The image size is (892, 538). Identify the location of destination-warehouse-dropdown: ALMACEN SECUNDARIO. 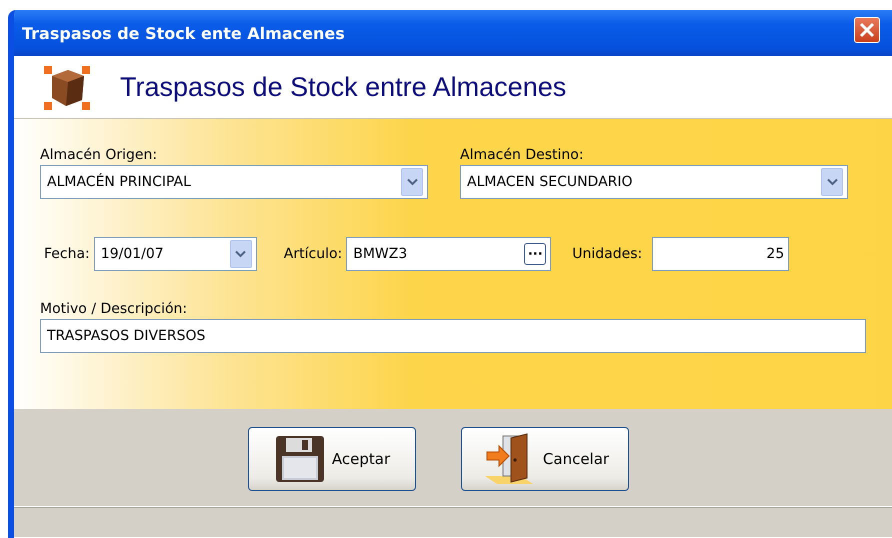
(654, 182).